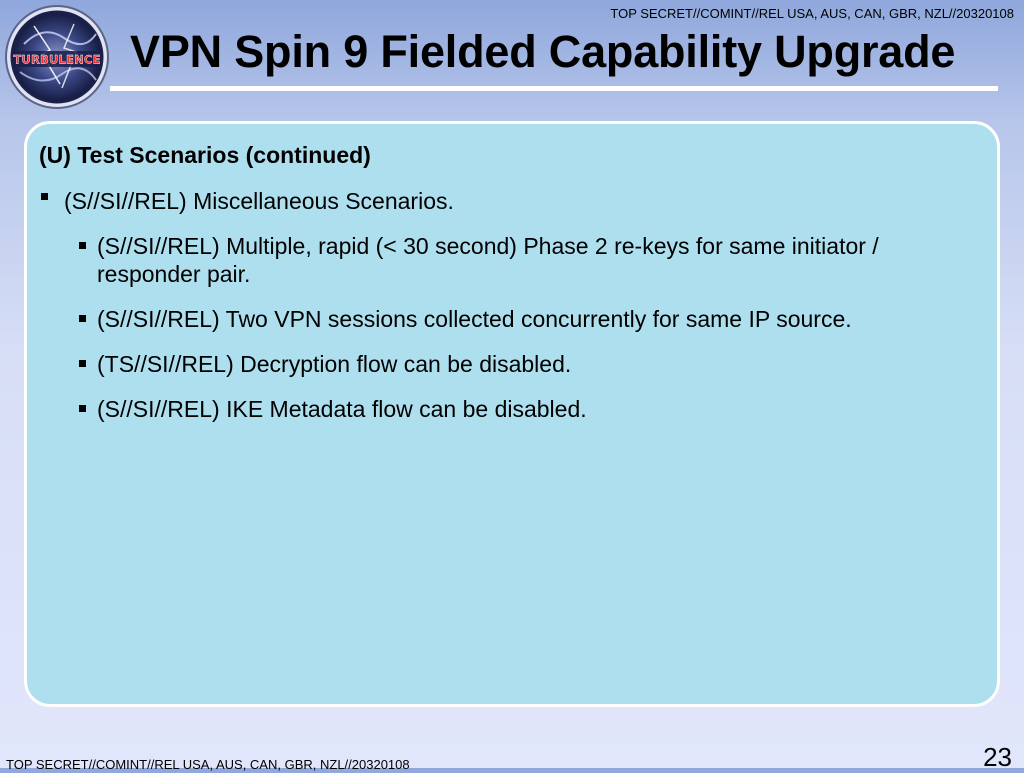 This screenshot has height=773, width=1024. I want to click on title-underline, so click(554, 88).